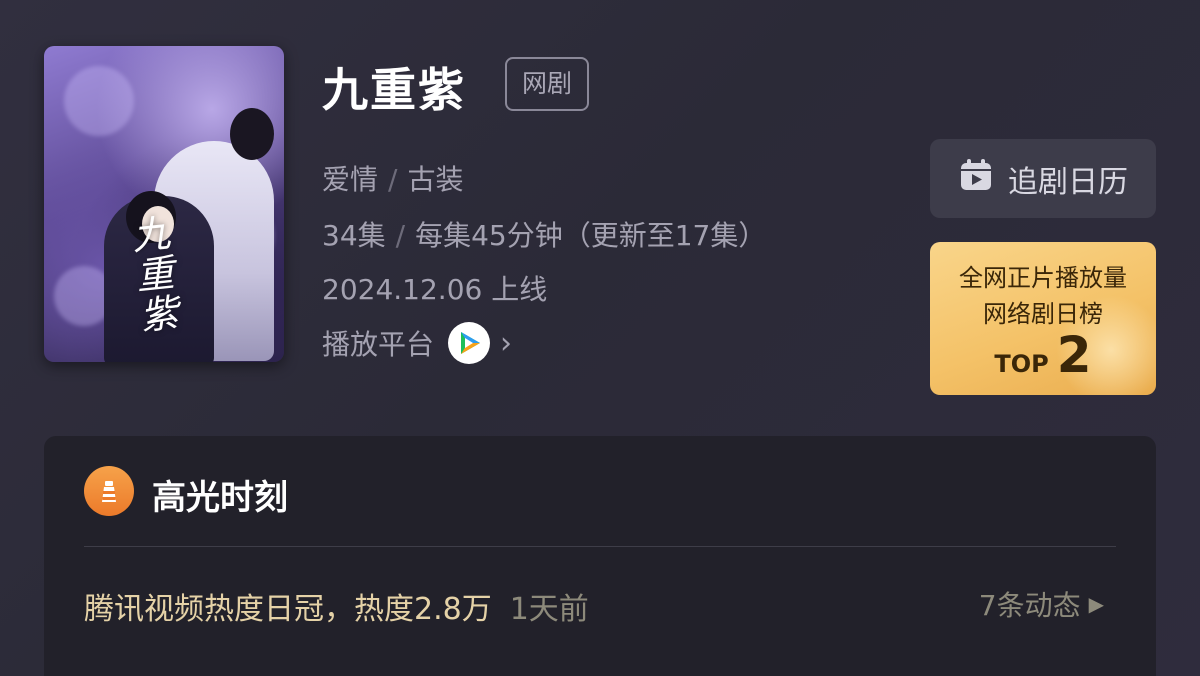 This screenshot has width=1200, height=676. What do you see at coordinates (1043, 278) in the screenshot?
I see `rank-category: 全网正片播放量` at bounding box center [1043, 278].